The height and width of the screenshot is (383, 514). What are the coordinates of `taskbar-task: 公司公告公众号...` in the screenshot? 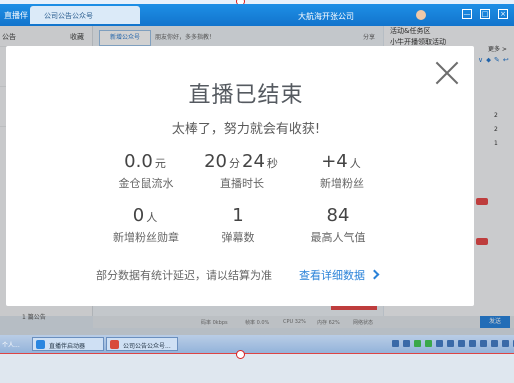 It's located at (142, 344).